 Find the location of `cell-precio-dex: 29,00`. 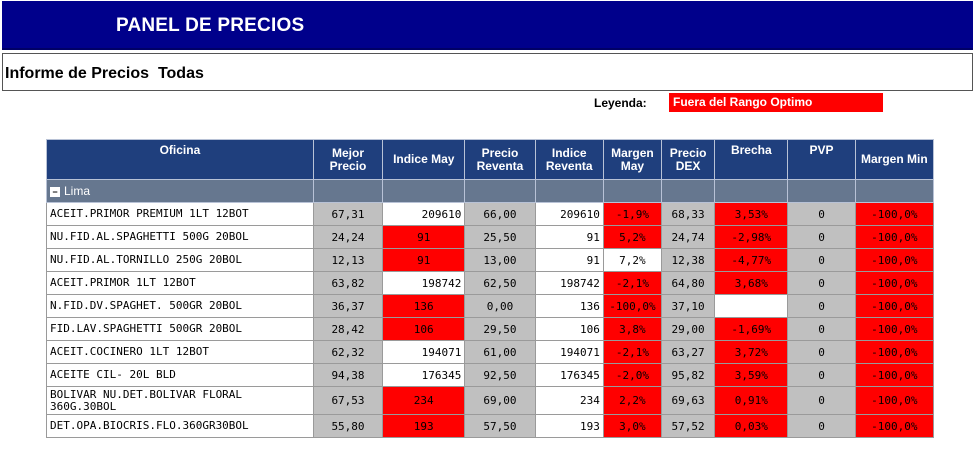

cell-precio-dex: 29,00 is located at coordinates (688, 329).